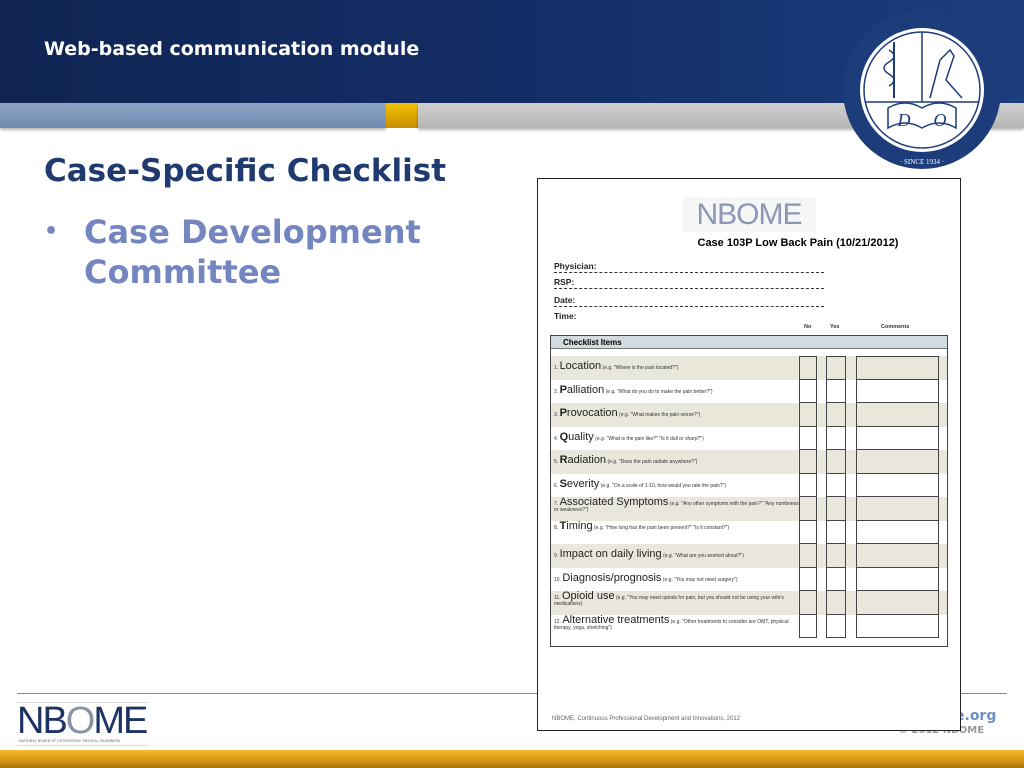  Describe the element at coordinates (563, 460) in the screenshot. I see `item-initial: R` at that location.